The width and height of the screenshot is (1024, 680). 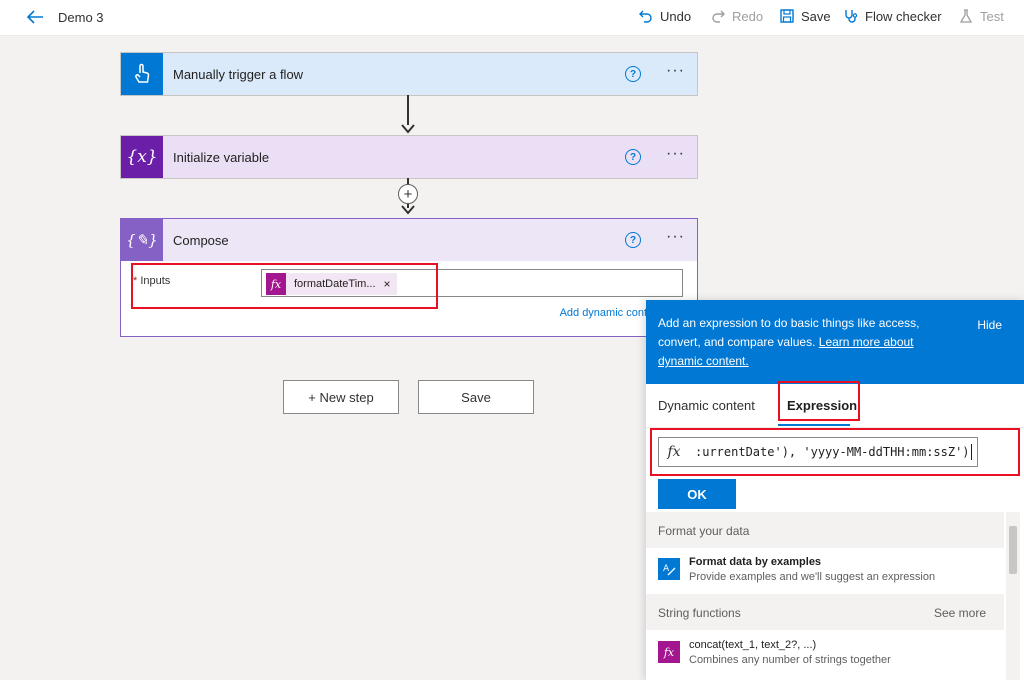 I want to click on test-button: Test, so click(x=981, y=16).